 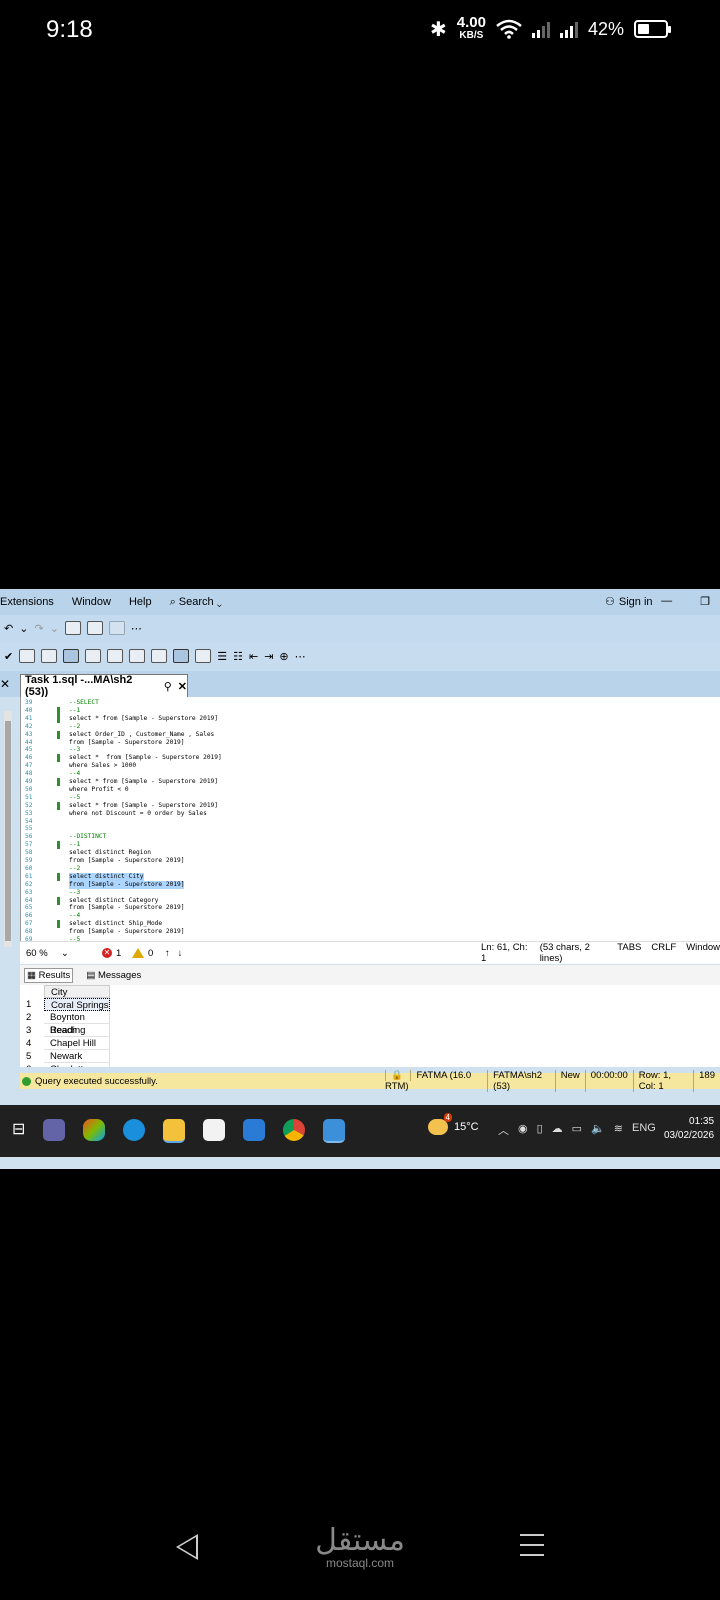 What do you see at coordinates (644, 1130) in the screenshot?
I see `language-indicator: ENG` at bounding box center [644, 1130].